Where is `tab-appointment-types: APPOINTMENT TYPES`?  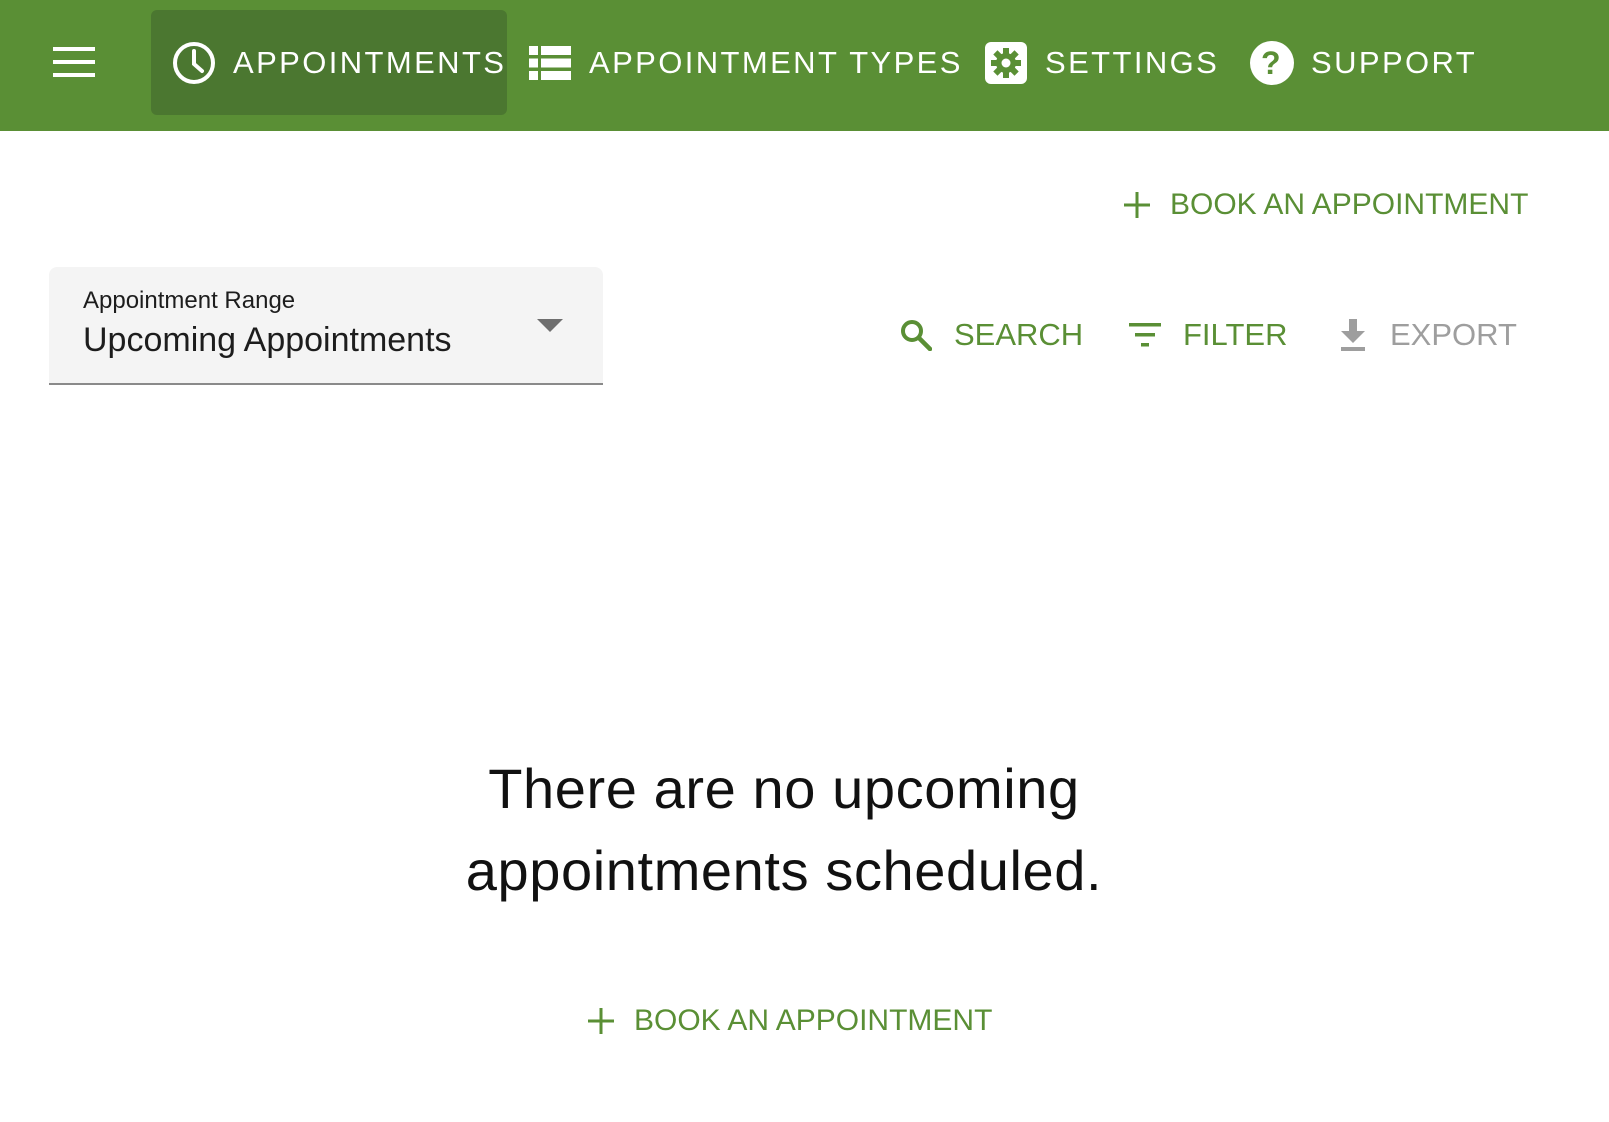 tab-appointment-types: APPOINTMENT TYPES is located at coordinates (735, 62).